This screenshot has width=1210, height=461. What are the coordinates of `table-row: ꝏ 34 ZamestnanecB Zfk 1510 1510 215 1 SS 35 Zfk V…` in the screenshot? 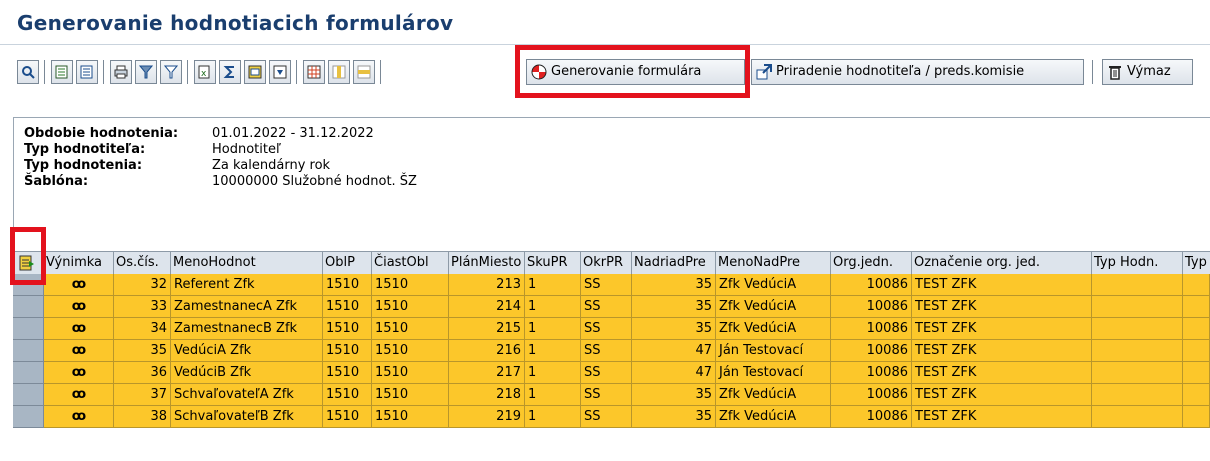 It's located at (611, 329).